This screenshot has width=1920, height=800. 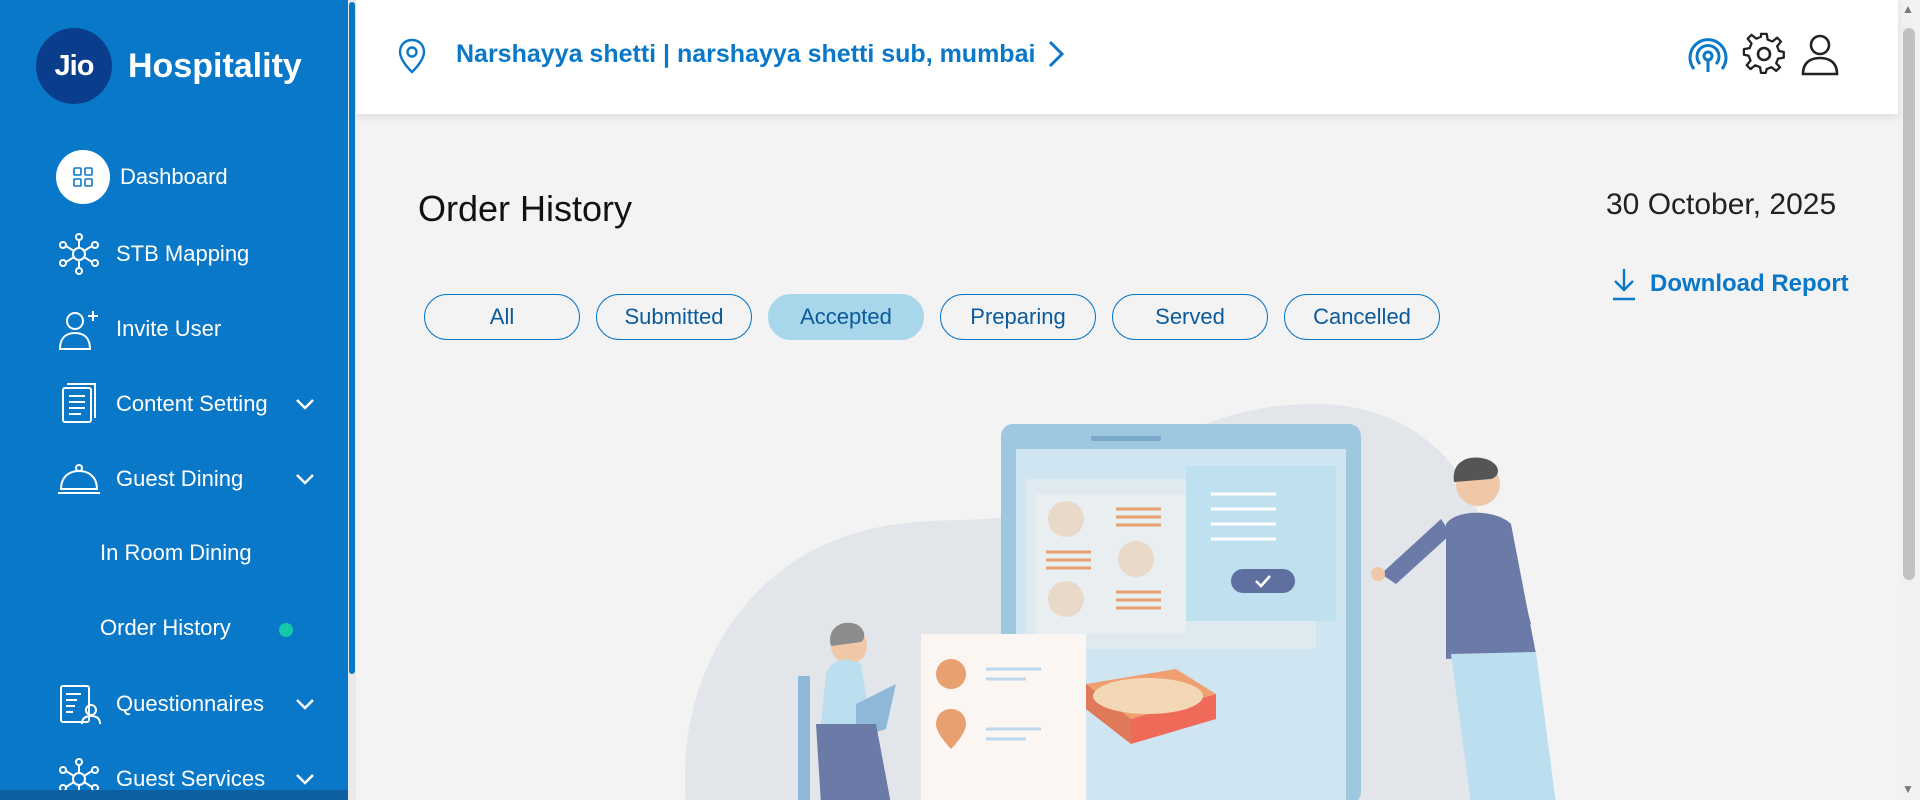 I want to click on sidebar-scrollbar-thumb, so click(x=352, y=338).